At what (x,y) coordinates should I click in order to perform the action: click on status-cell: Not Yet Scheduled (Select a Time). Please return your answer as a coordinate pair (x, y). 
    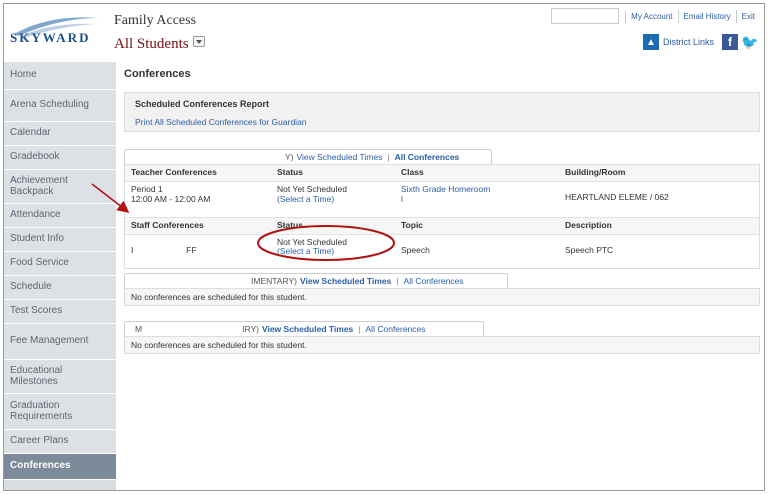
    Looking at the image, I should click on (333, 199).